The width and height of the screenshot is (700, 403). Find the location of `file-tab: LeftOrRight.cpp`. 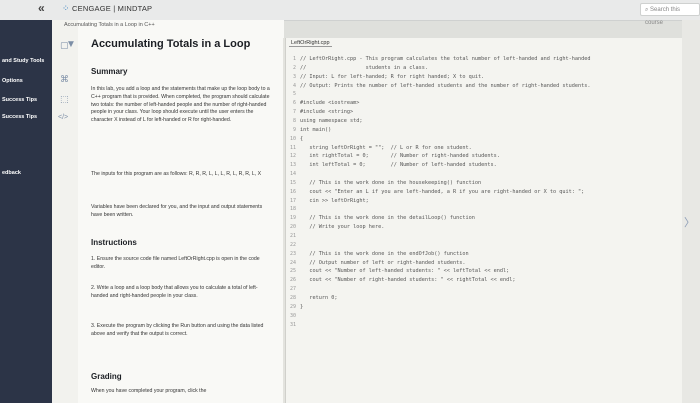

file-tab: LeftOrRight.cpp is located at coordinates (310, 43).